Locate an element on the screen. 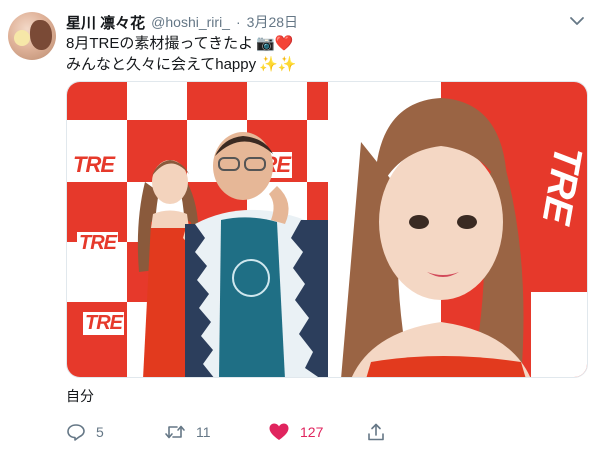  person-man is located at coordinates (256, 254).